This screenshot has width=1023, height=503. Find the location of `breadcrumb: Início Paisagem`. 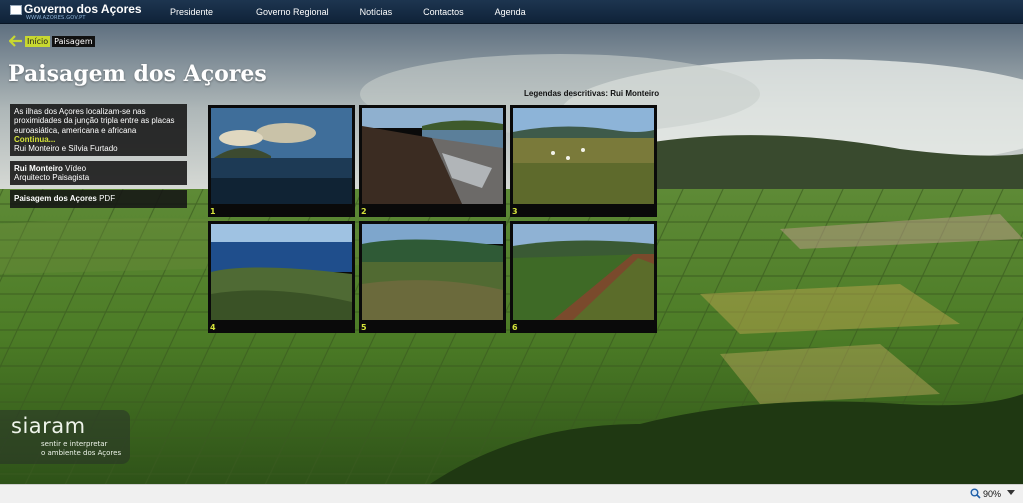

breadcrumb: Início Paisagem is located at coordinates (52, 41).